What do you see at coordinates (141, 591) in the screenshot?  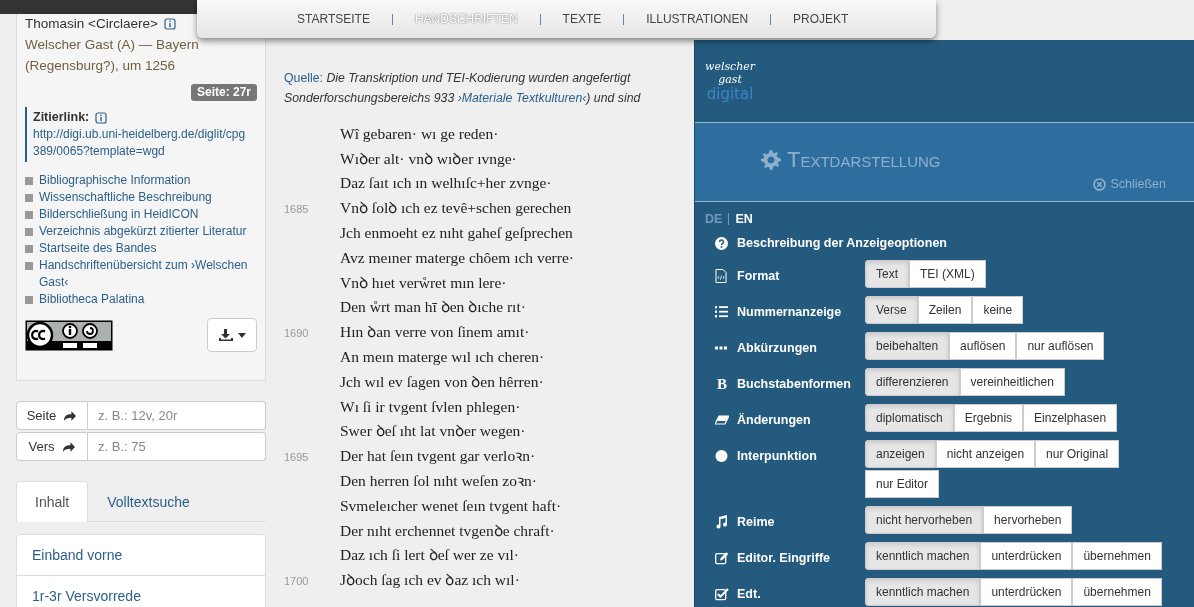 I see `contents-item: 1r-3r Versvorrede` at bounding box center [141, 591].